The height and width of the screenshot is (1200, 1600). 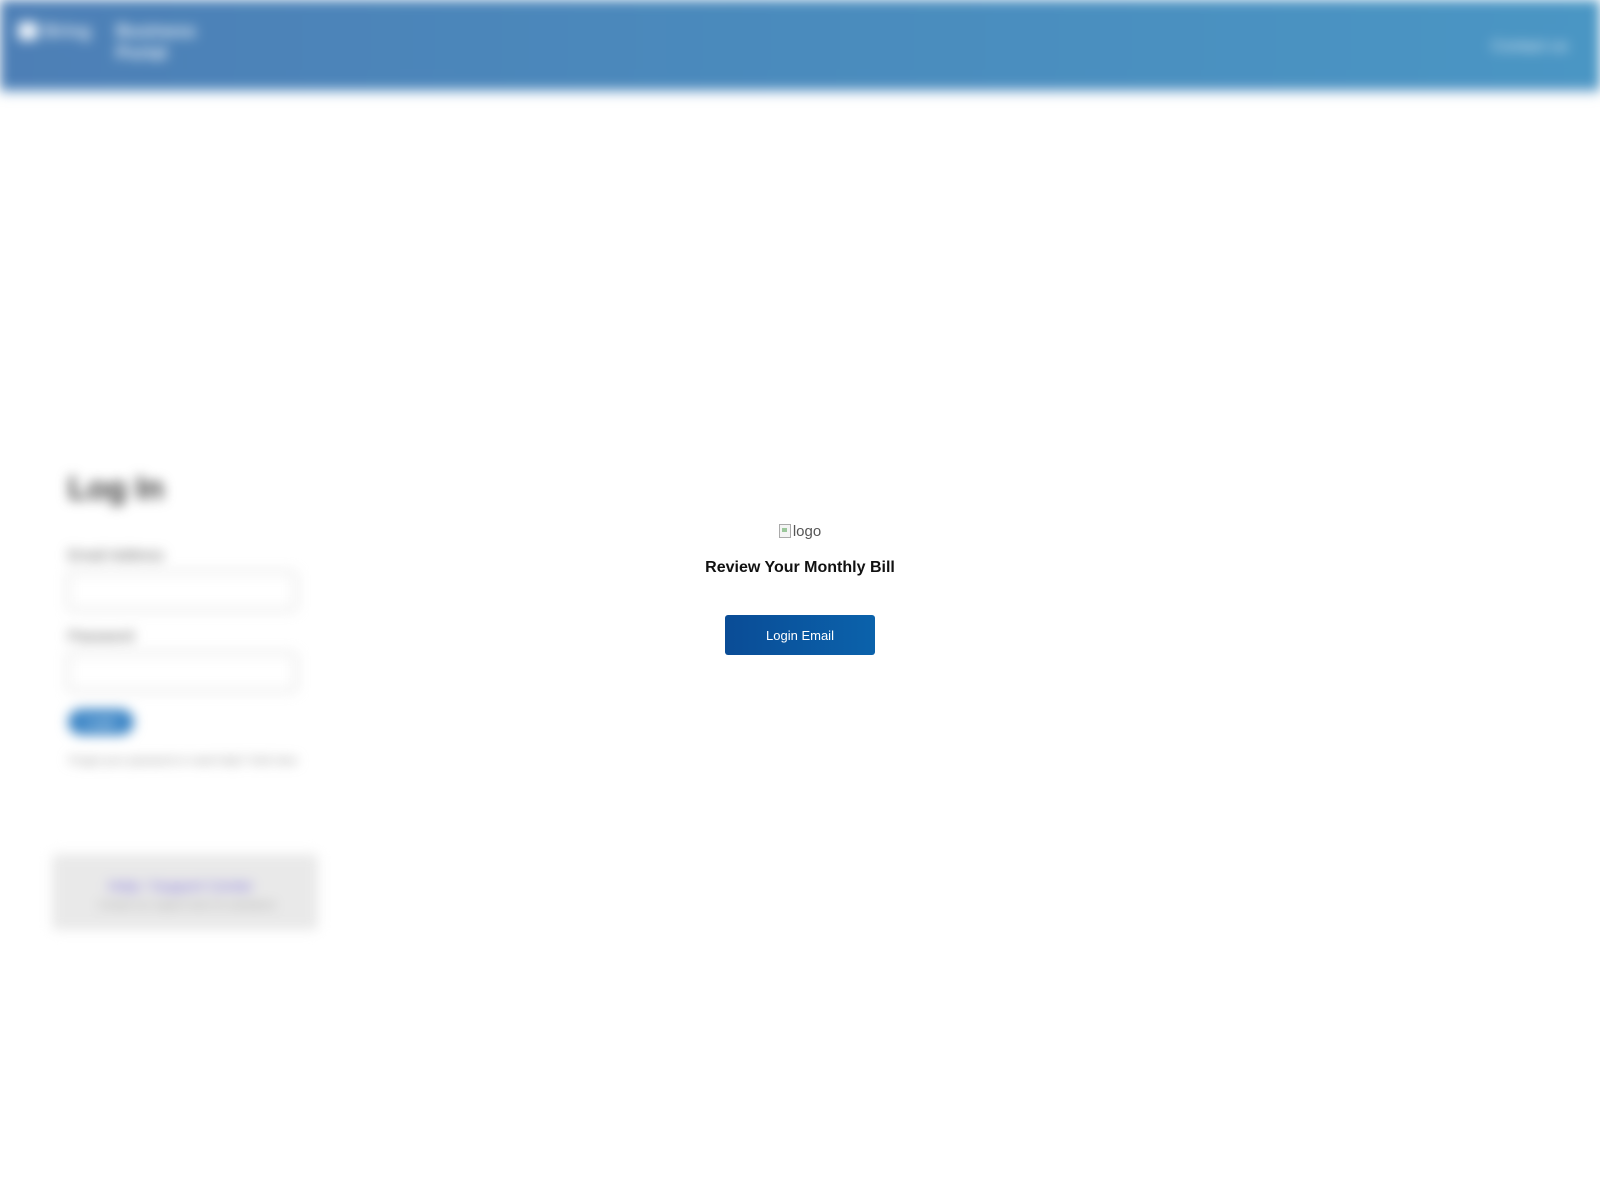 What do you see at coordinates (800, 45) in the screenshot?
I see `site-header: Bring Business Portal Contact us` at bounding box center [800, 45].